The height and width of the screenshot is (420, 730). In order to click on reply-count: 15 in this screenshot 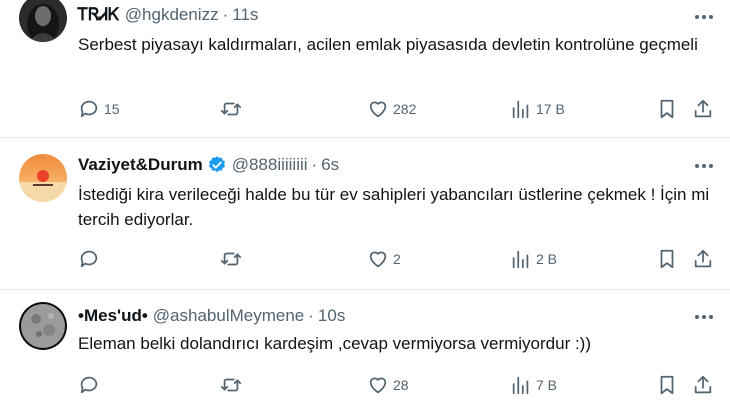, I will do `click(112, 109)`.